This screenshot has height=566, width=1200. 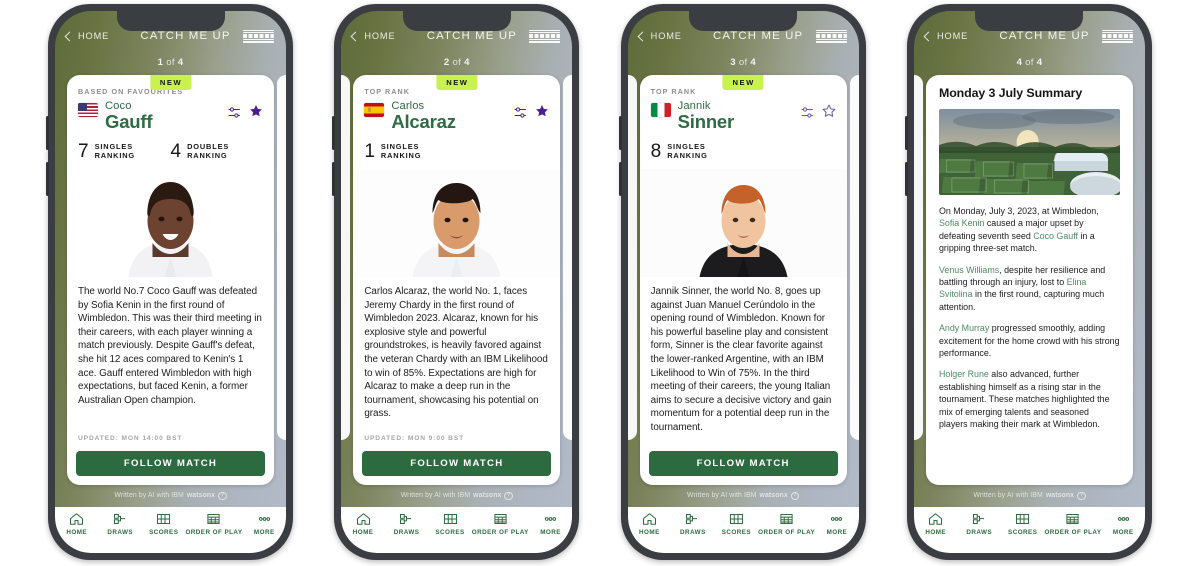 I want to click on player-last-name: Sinner, so click(x=706, y=122).